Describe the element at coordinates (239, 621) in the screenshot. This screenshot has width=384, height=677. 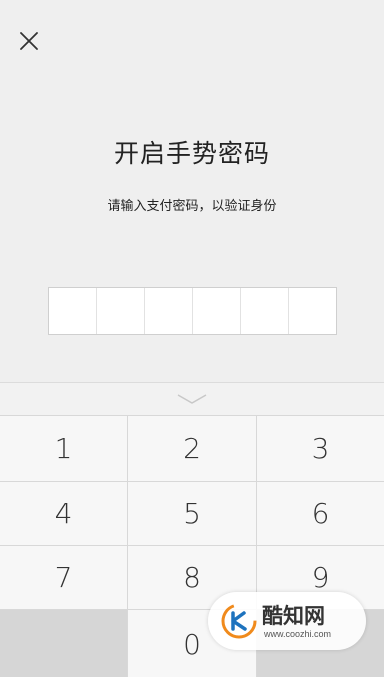
I see `coozhi-logo-icon` at that location.